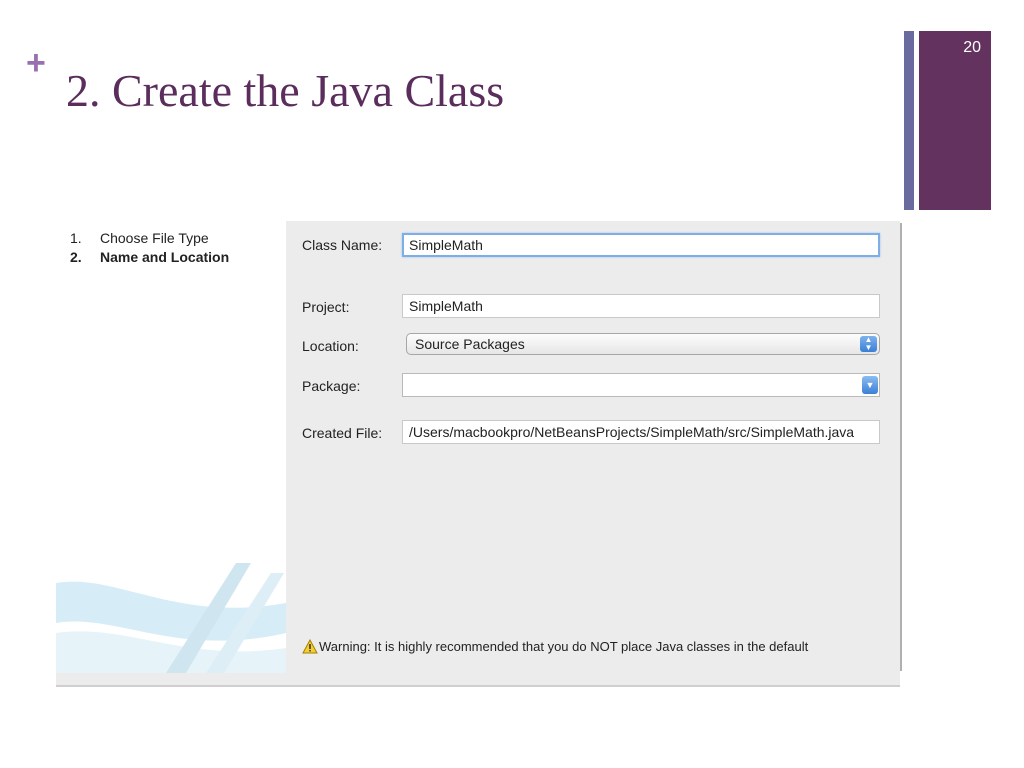 The image size is (1024, 768). I want to click on created-file-label: Created File:, so click(342, 433).